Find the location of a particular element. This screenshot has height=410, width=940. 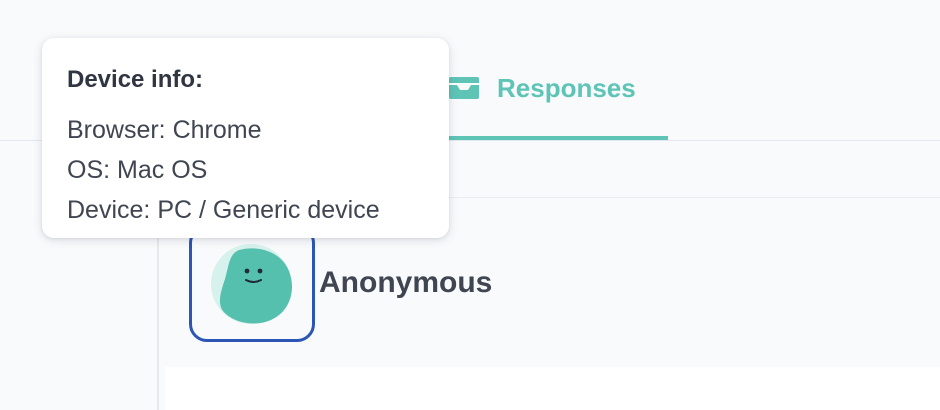

smiley-face-avatar-icon is located at coordinates (251, 283).